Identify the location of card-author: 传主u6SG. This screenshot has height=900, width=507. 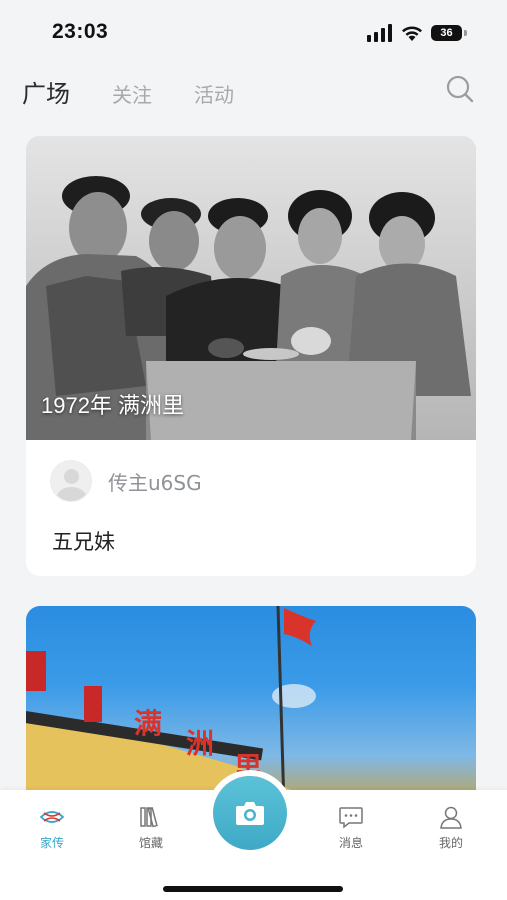
(126, 481).